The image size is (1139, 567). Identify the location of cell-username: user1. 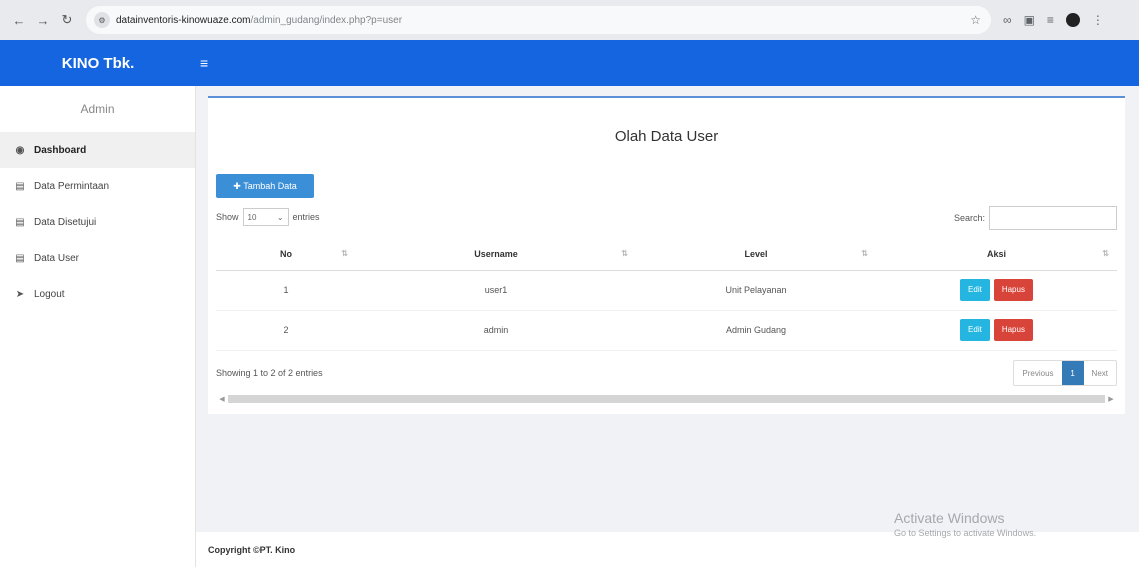
(496, 290).